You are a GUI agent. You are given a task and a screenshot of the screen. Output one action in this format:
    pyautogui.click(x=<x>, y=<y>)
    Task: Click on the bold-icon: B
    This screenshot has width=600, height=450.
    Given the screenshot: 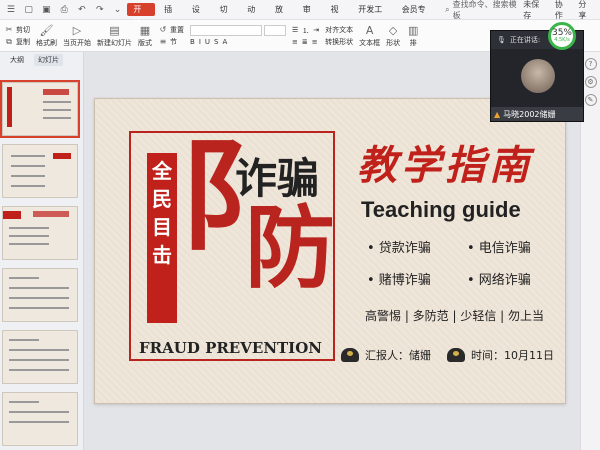 What is the action you would take?
    pyautogui.click(x=192, y=42)
    